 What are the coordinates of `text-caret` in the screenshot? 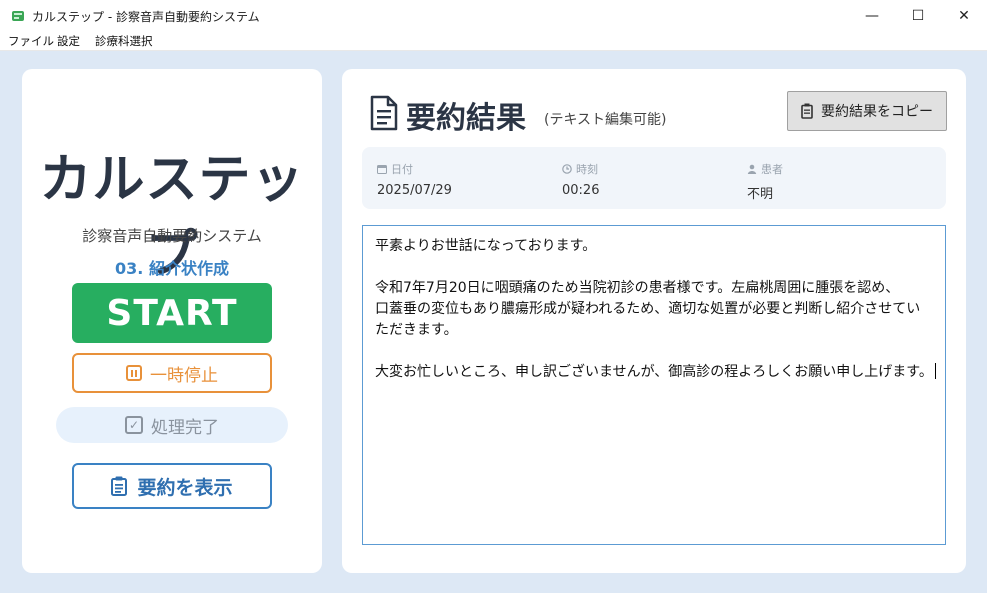 It's located at (935, 371).